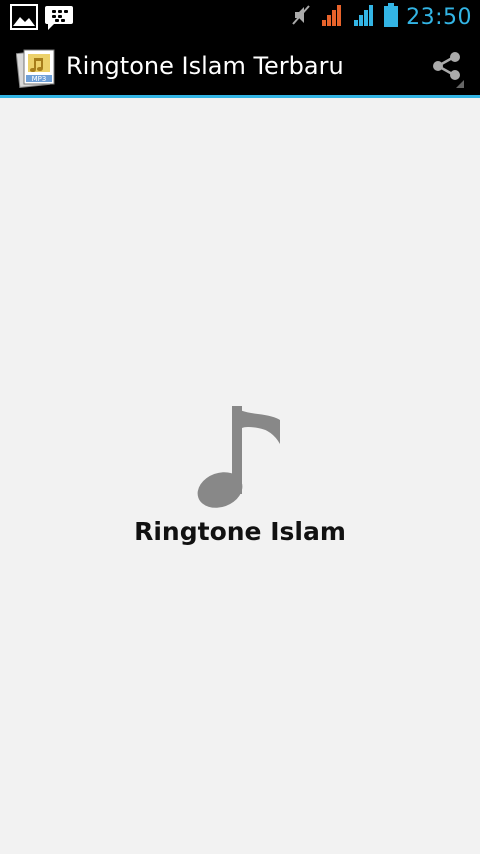 Image resolution: width=480 pixels, height=854 pixels. Describe the element at coordinates (239, 457) in the screenshot. I see `music-note-icon` at that location.